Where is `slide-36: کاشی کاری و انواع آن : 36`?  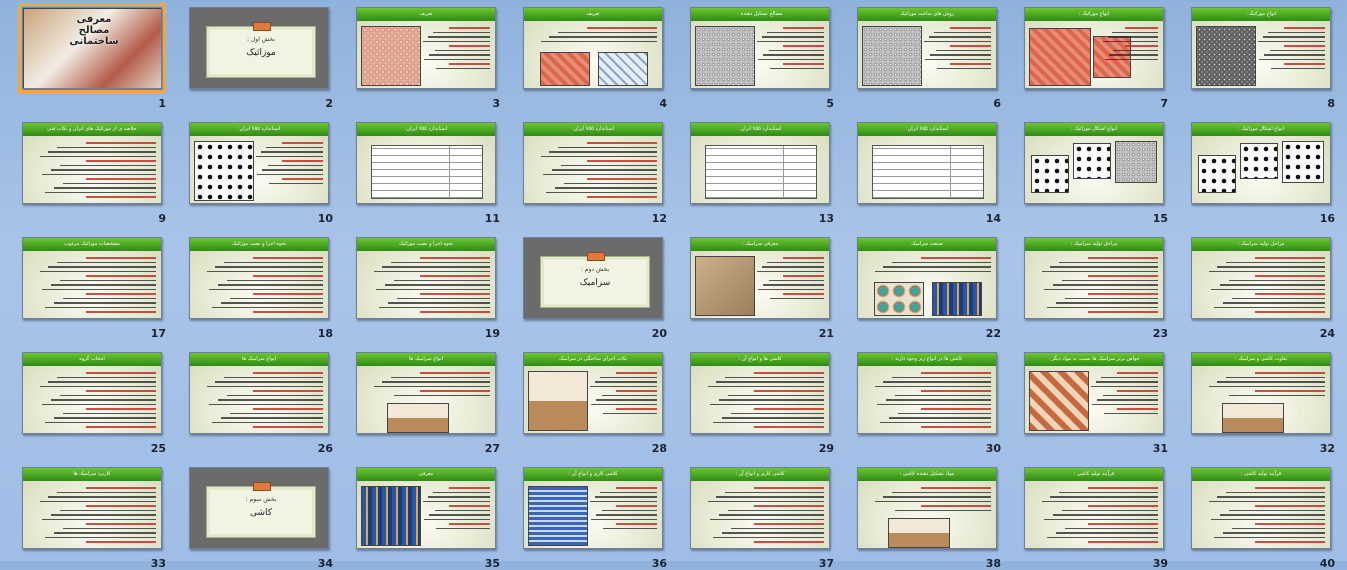
slide-36: کاشی کاری و انواع آن : 36 is located at coordinates (595, 518).